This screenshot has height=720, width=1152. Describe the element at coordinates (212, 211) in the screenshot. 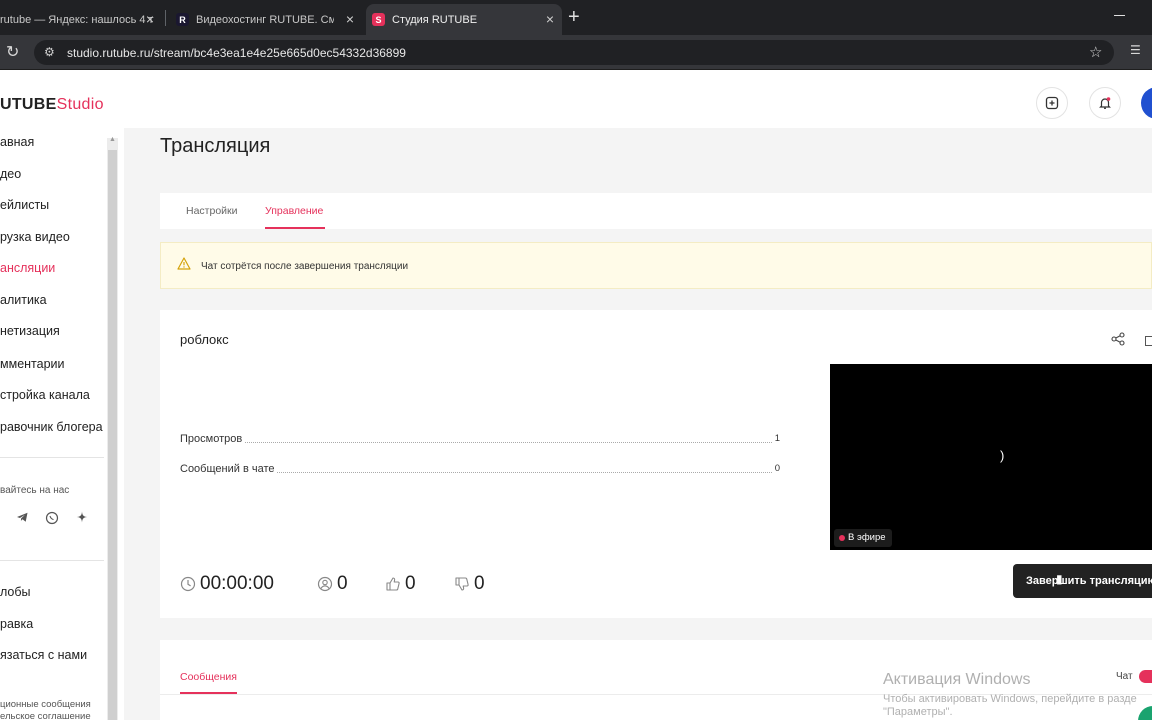

I see `tab-settings: Настройки` at that location.